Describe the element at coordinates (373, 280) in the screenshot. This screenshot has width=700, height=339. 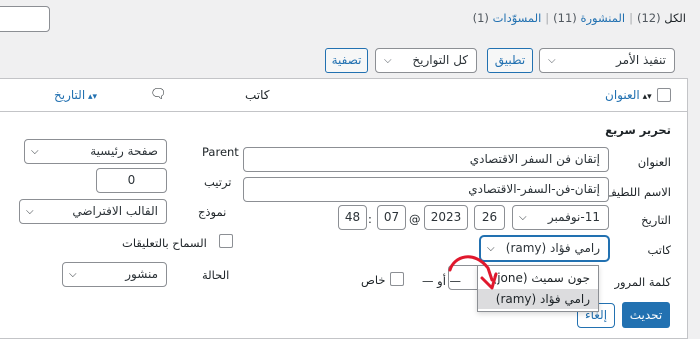
I see `private-label: خاص` at that location.